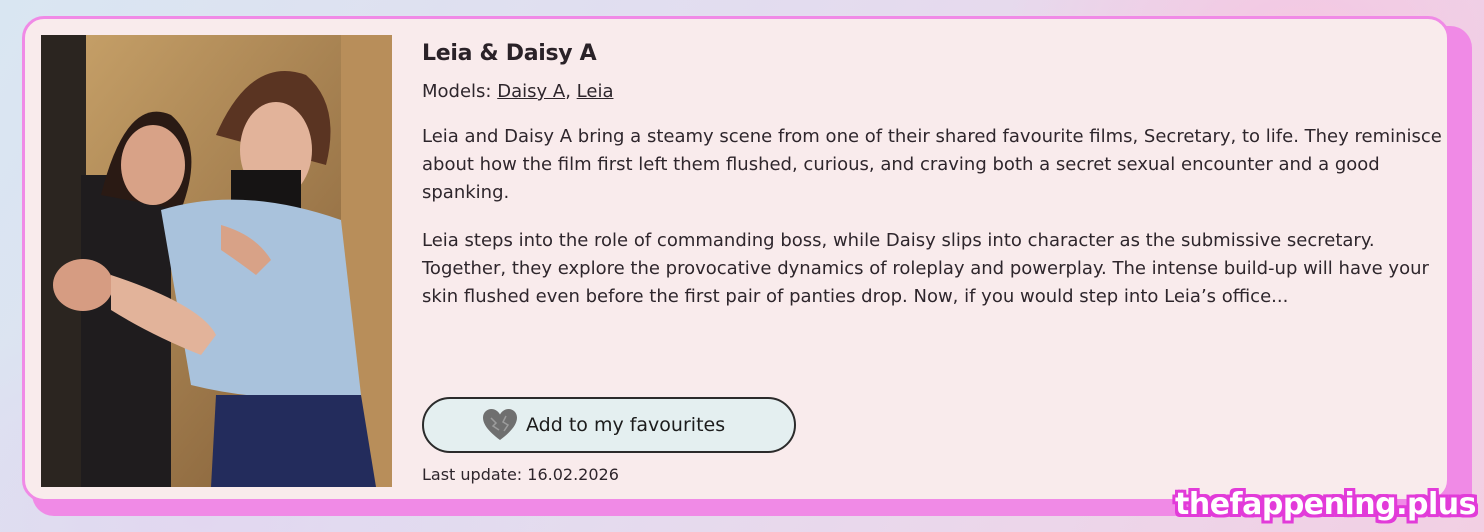 The width and height of the screenshot is (1484, 532). What do you see at coordinates (626, 425) in the screenshot?
I see `add-to-favourites-label: Add to my favourites` at bounding box center [626, 425].